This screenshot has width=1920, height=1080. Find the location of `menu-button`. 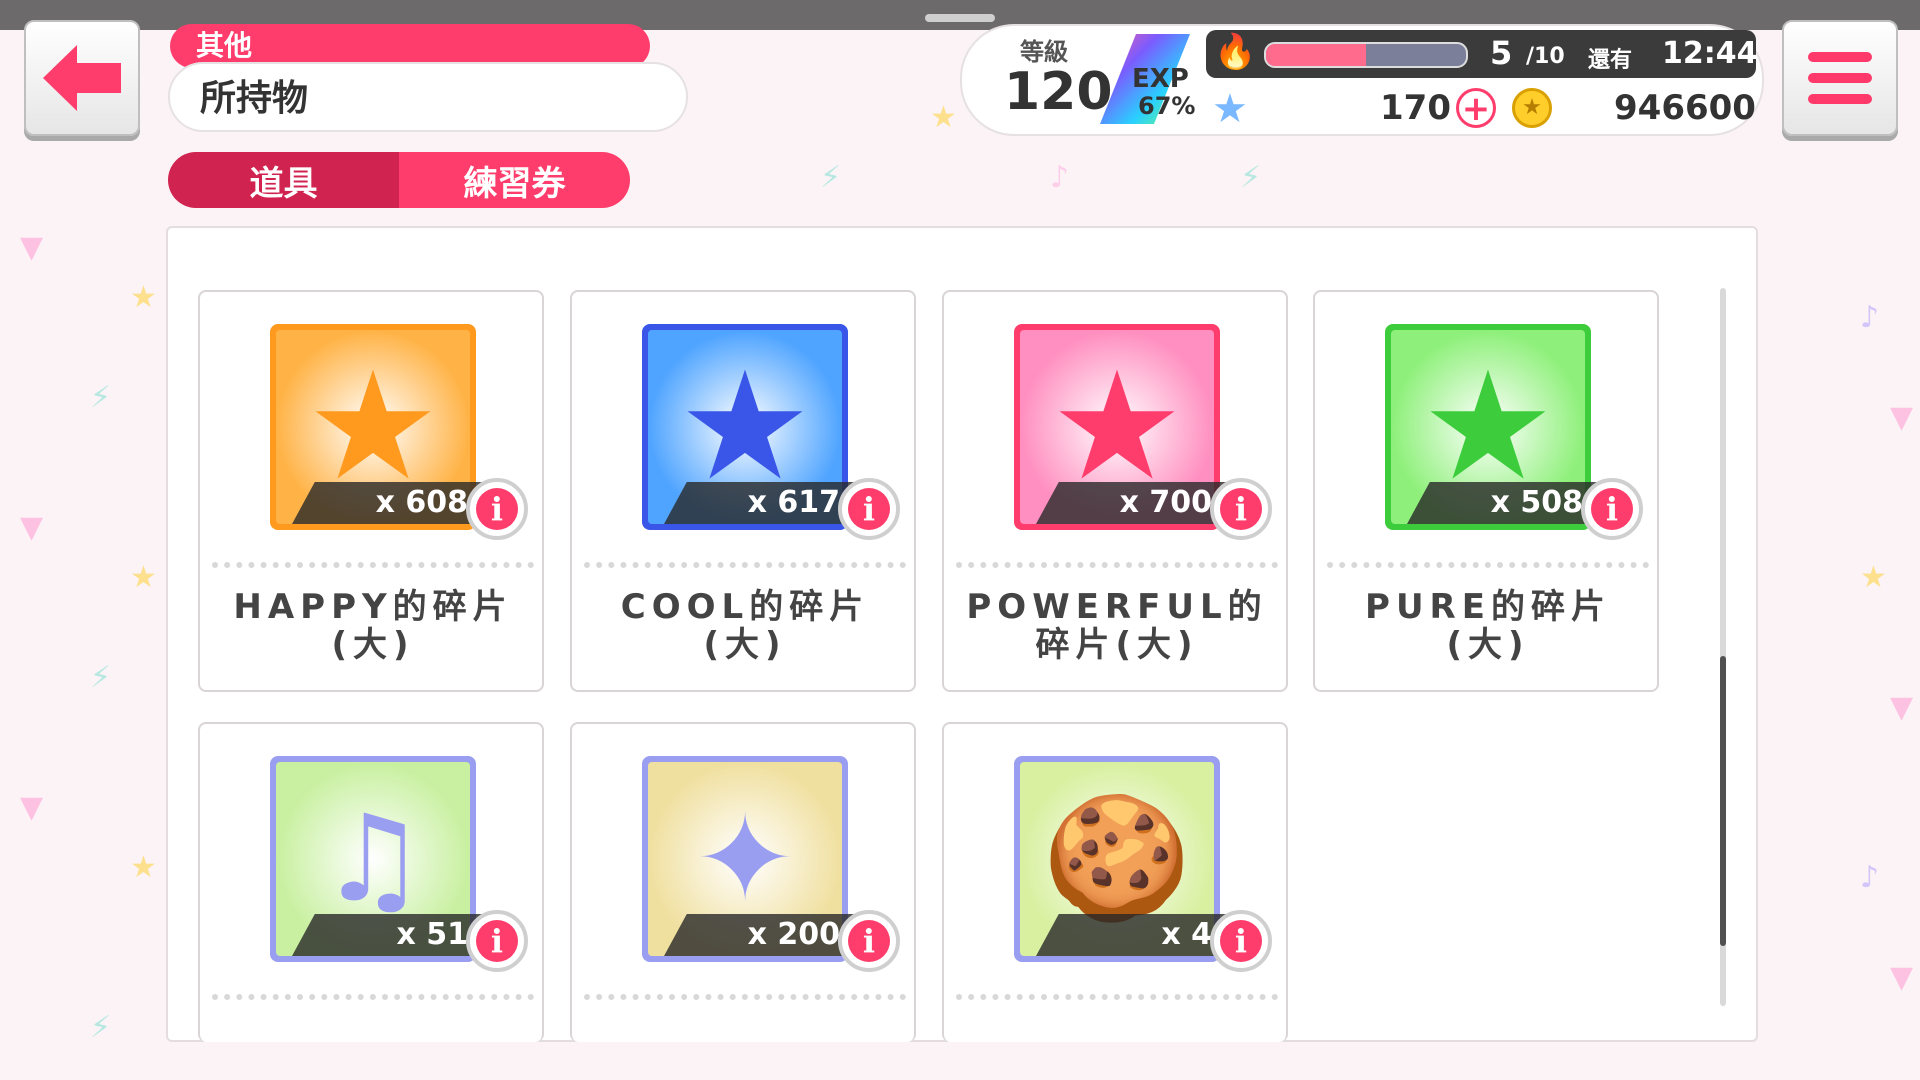

menu-button is located at coordinates (1840, 78).